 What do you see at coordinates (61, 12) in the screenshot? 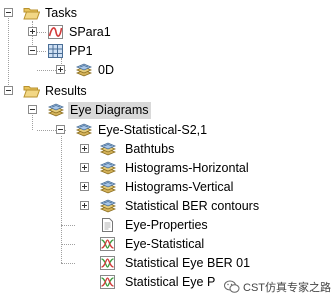
I see `tree-label: Tasks` at bounding box center [61, 12].